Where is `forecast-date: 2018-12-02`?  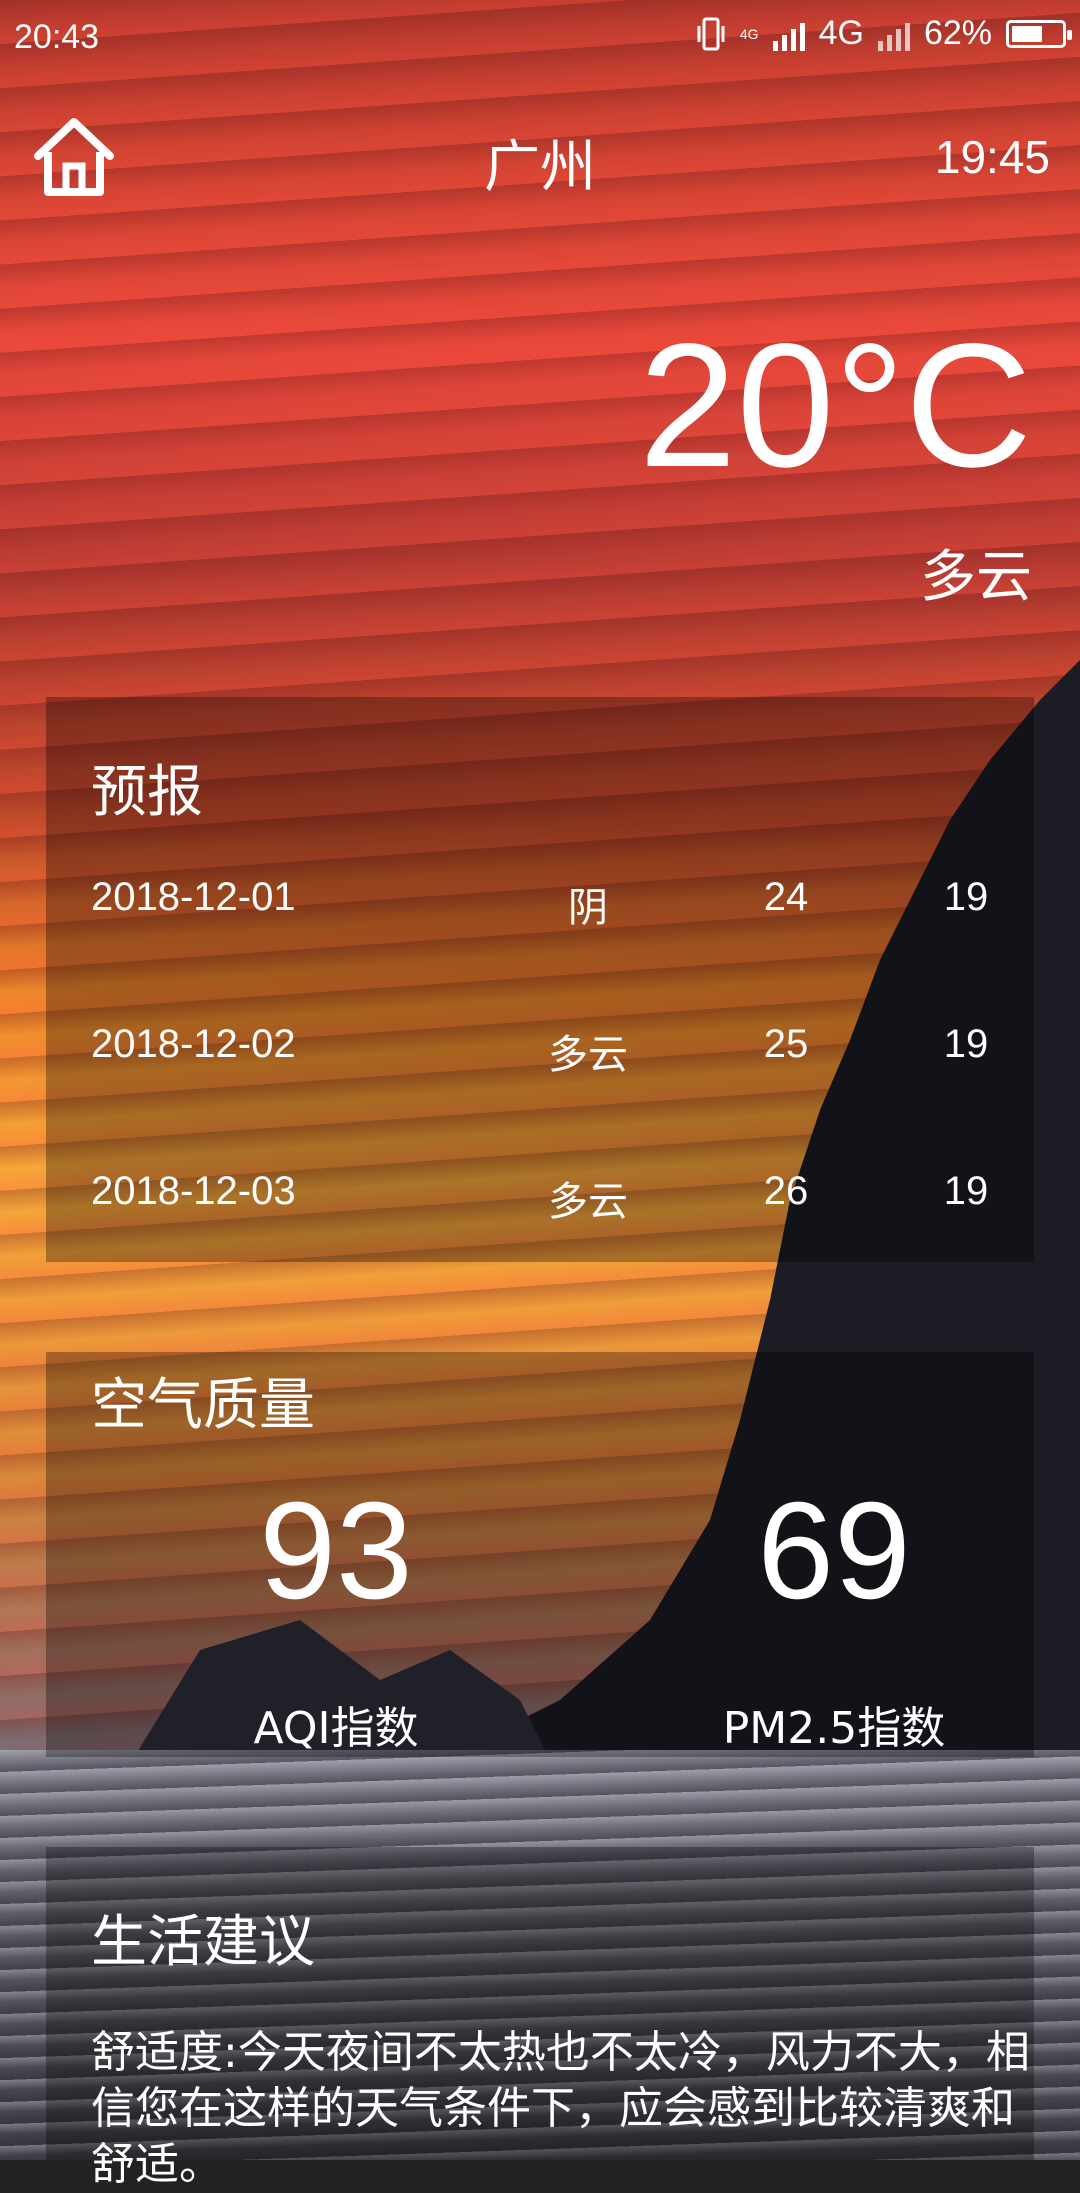
forecast-date: 2018-12-02 is located at coordinates (193, 1044).